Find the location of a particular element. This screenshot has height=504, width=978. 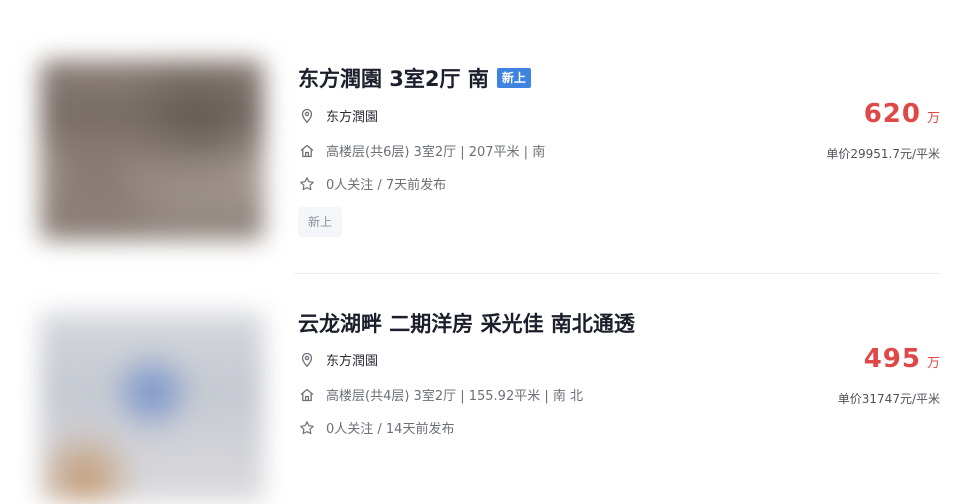

follow-info-row: 0人关注 / 7天前发布 is located at coordinates (372, 183).